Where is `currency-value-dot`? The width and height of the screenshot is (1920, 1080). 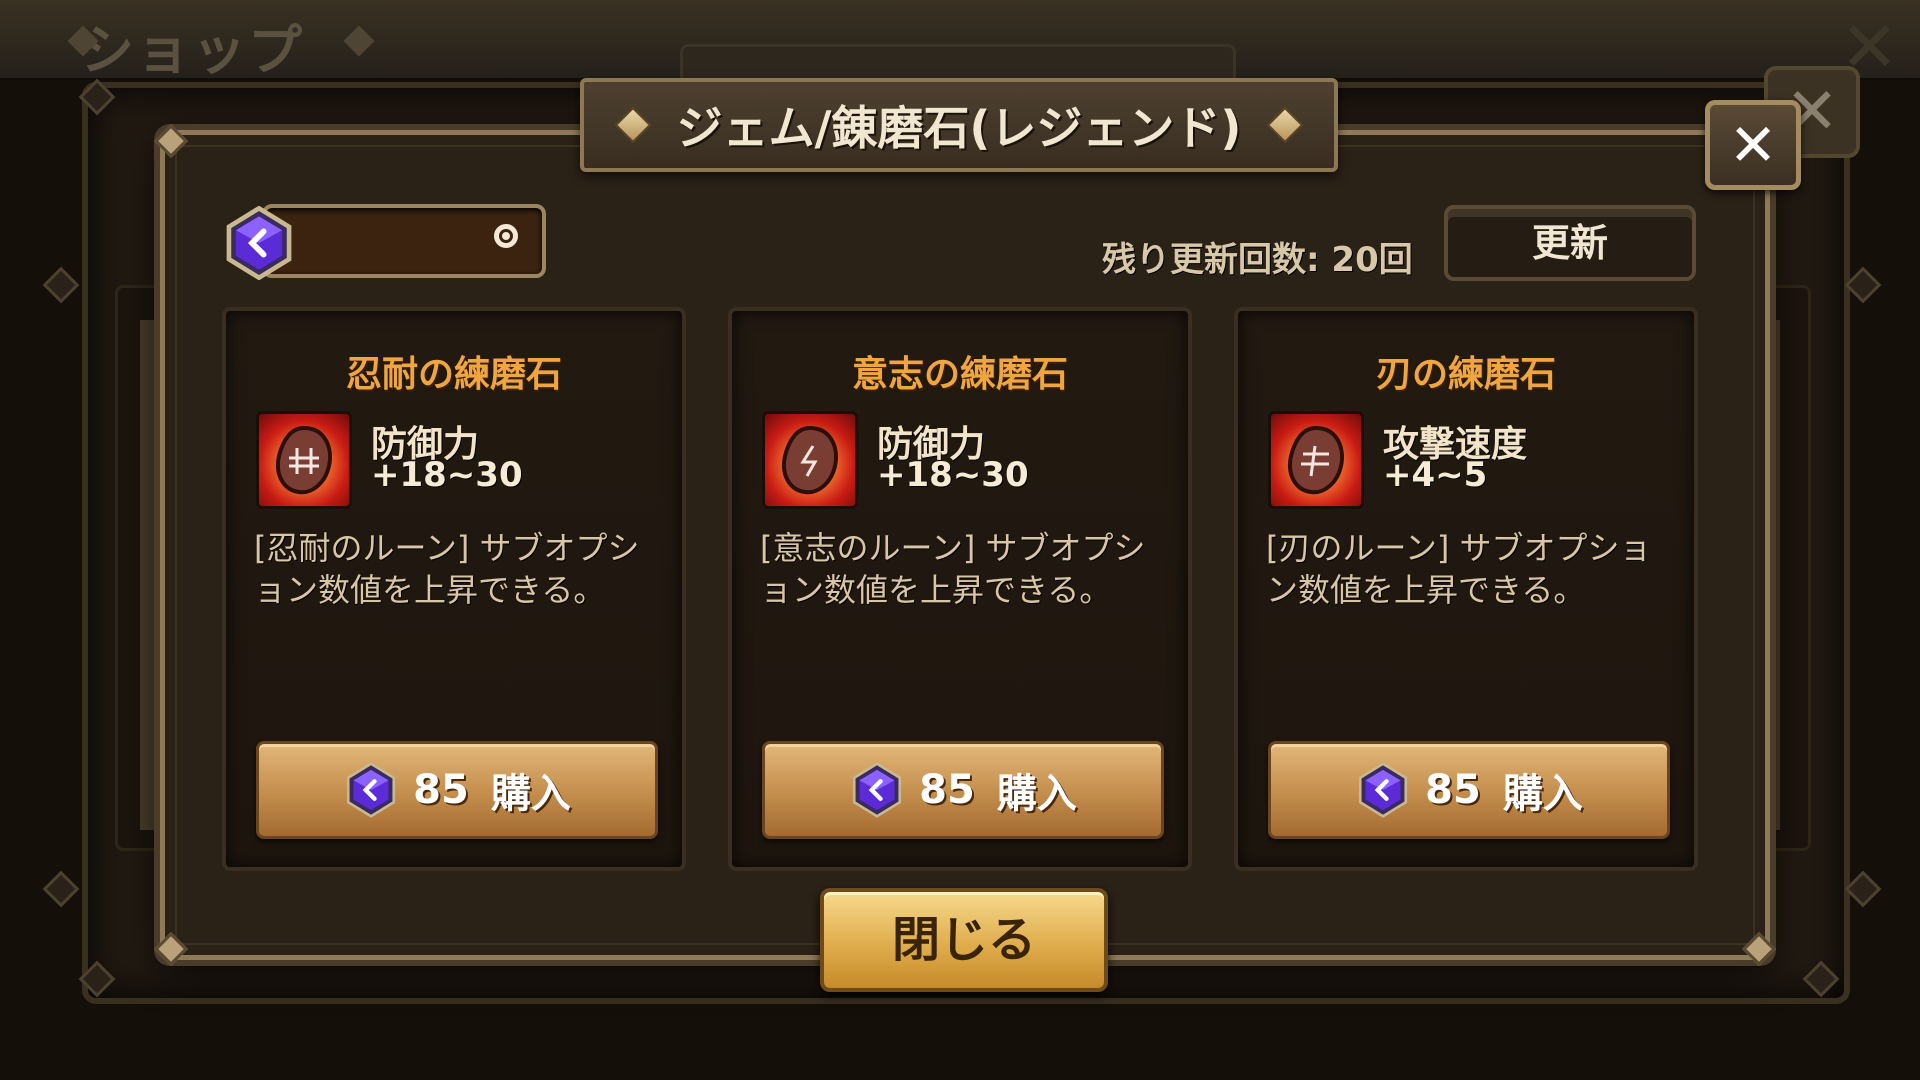
currency-value-dot is located at coordinates (506, 236).